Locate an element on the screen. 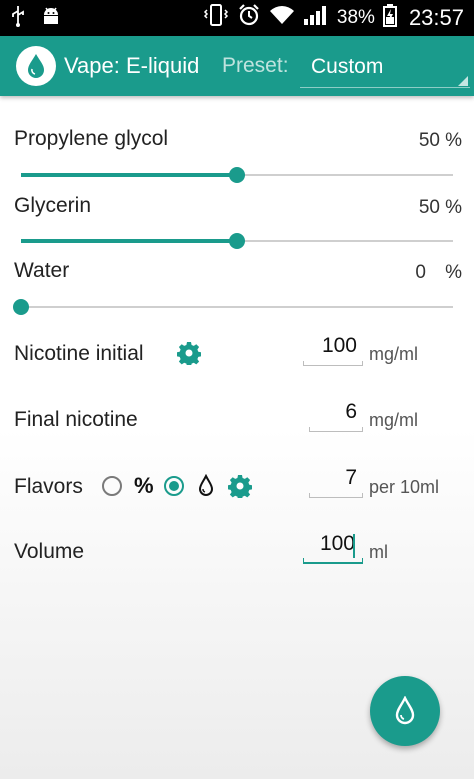 Image resolution: width=474 pixels, height=779 pixels. volume-label: Volume is located at coordinates (49, 551).